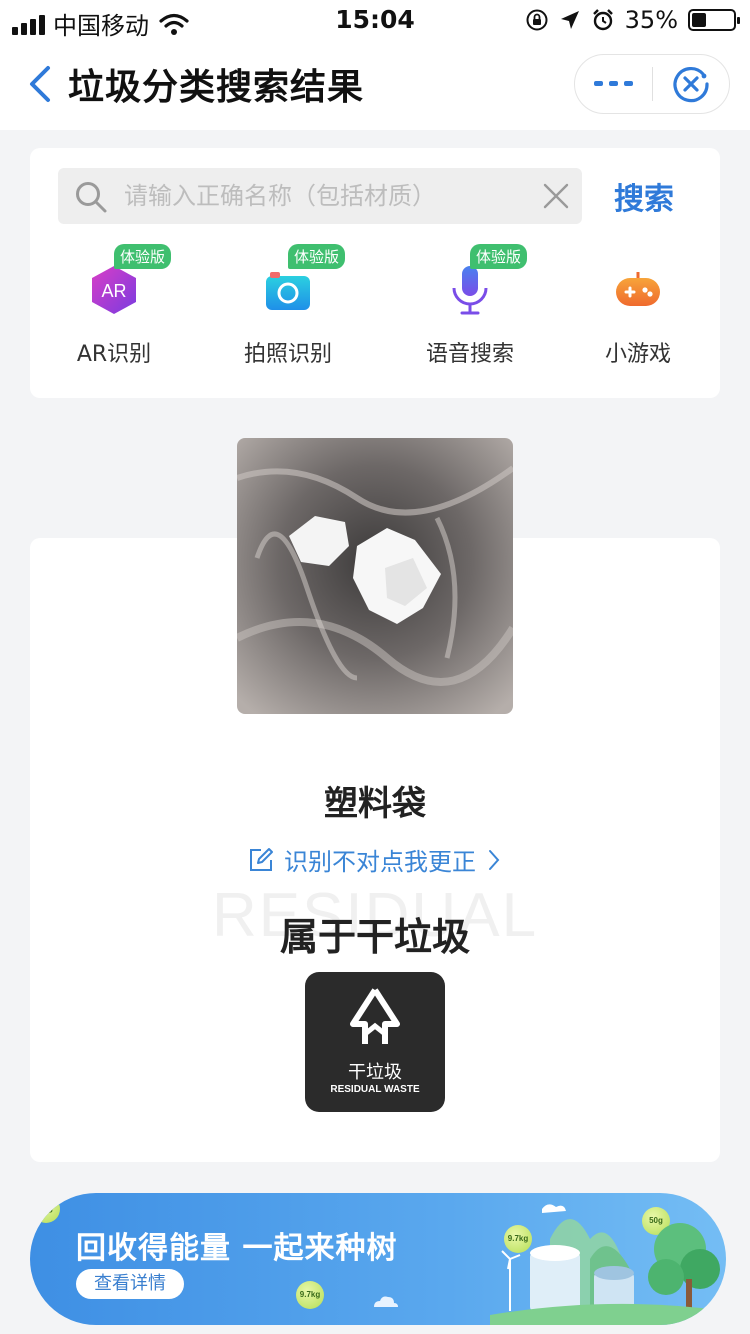 The image size is (750, 1334). I want to click on feature-label: 拍照识别, so click(287, 354).